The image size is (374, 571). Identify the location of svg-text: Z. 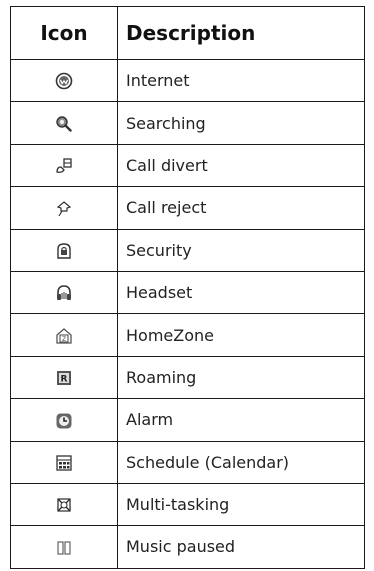
(64, 339).